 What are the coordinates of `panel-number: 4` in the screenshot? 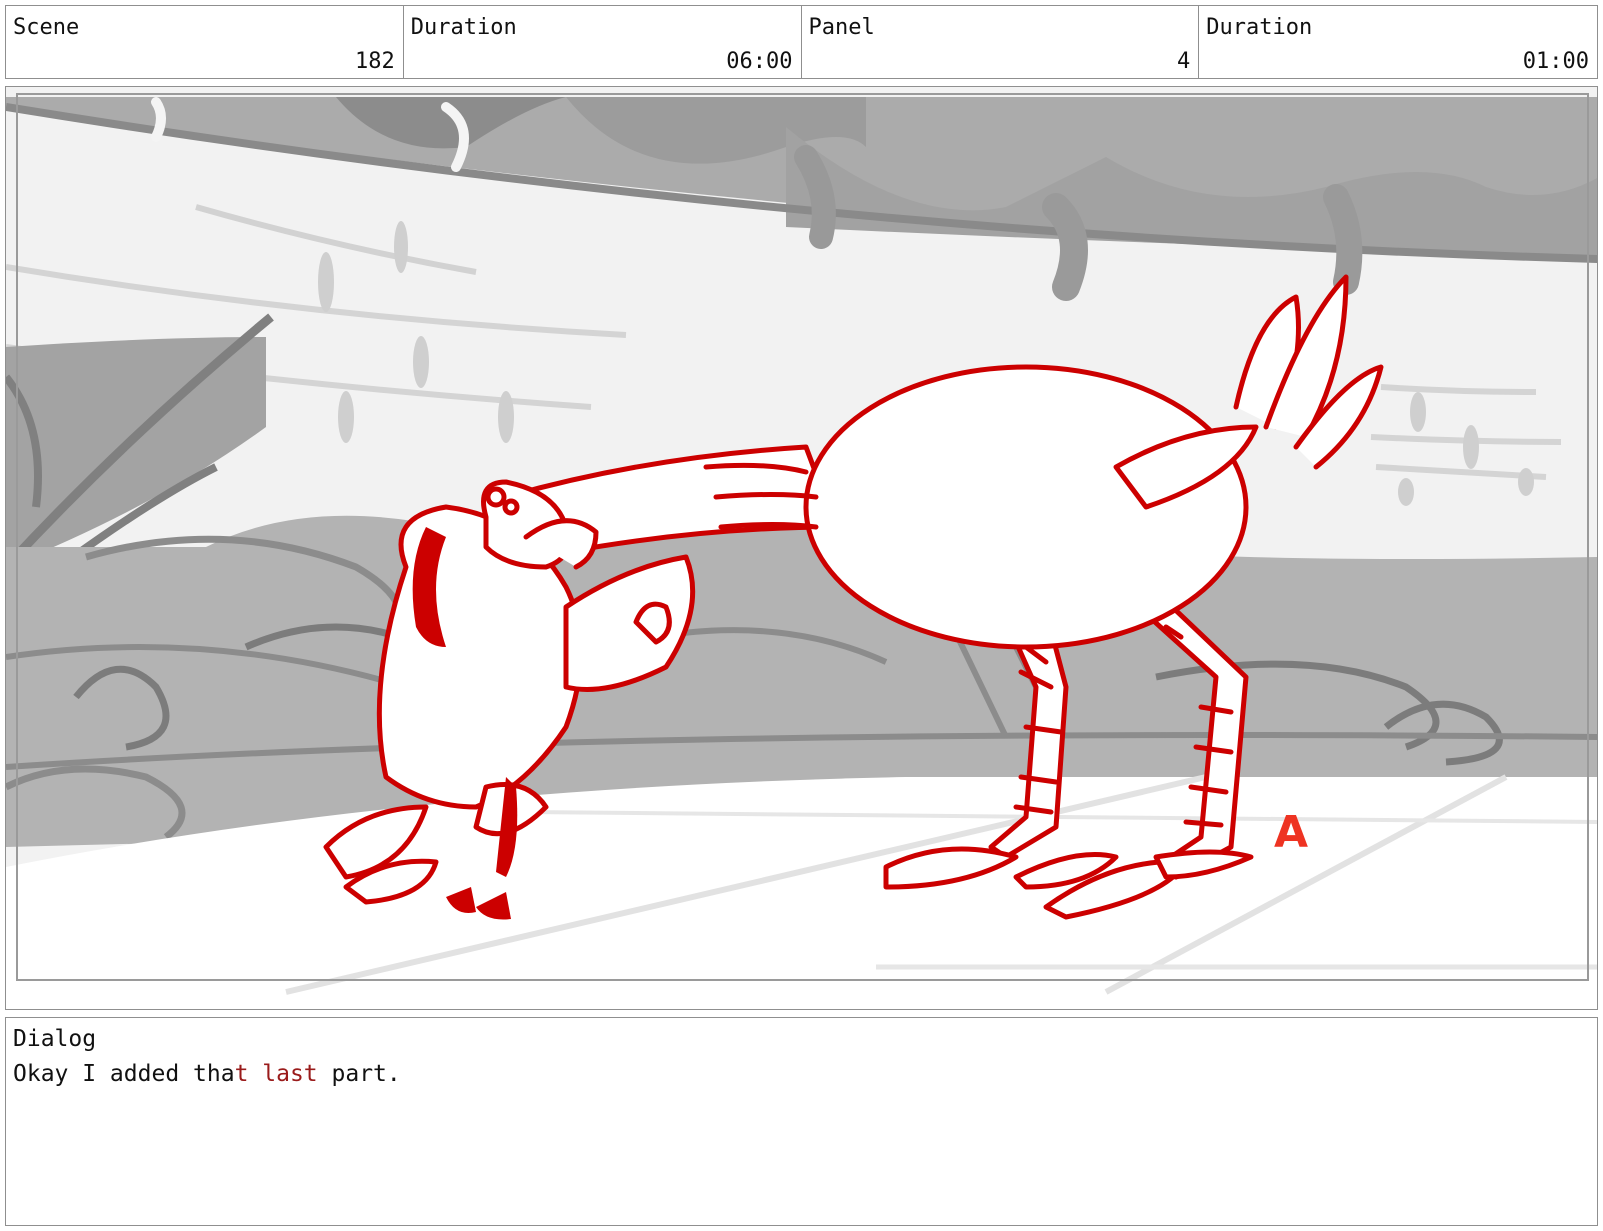 It's located at (1184, 61).